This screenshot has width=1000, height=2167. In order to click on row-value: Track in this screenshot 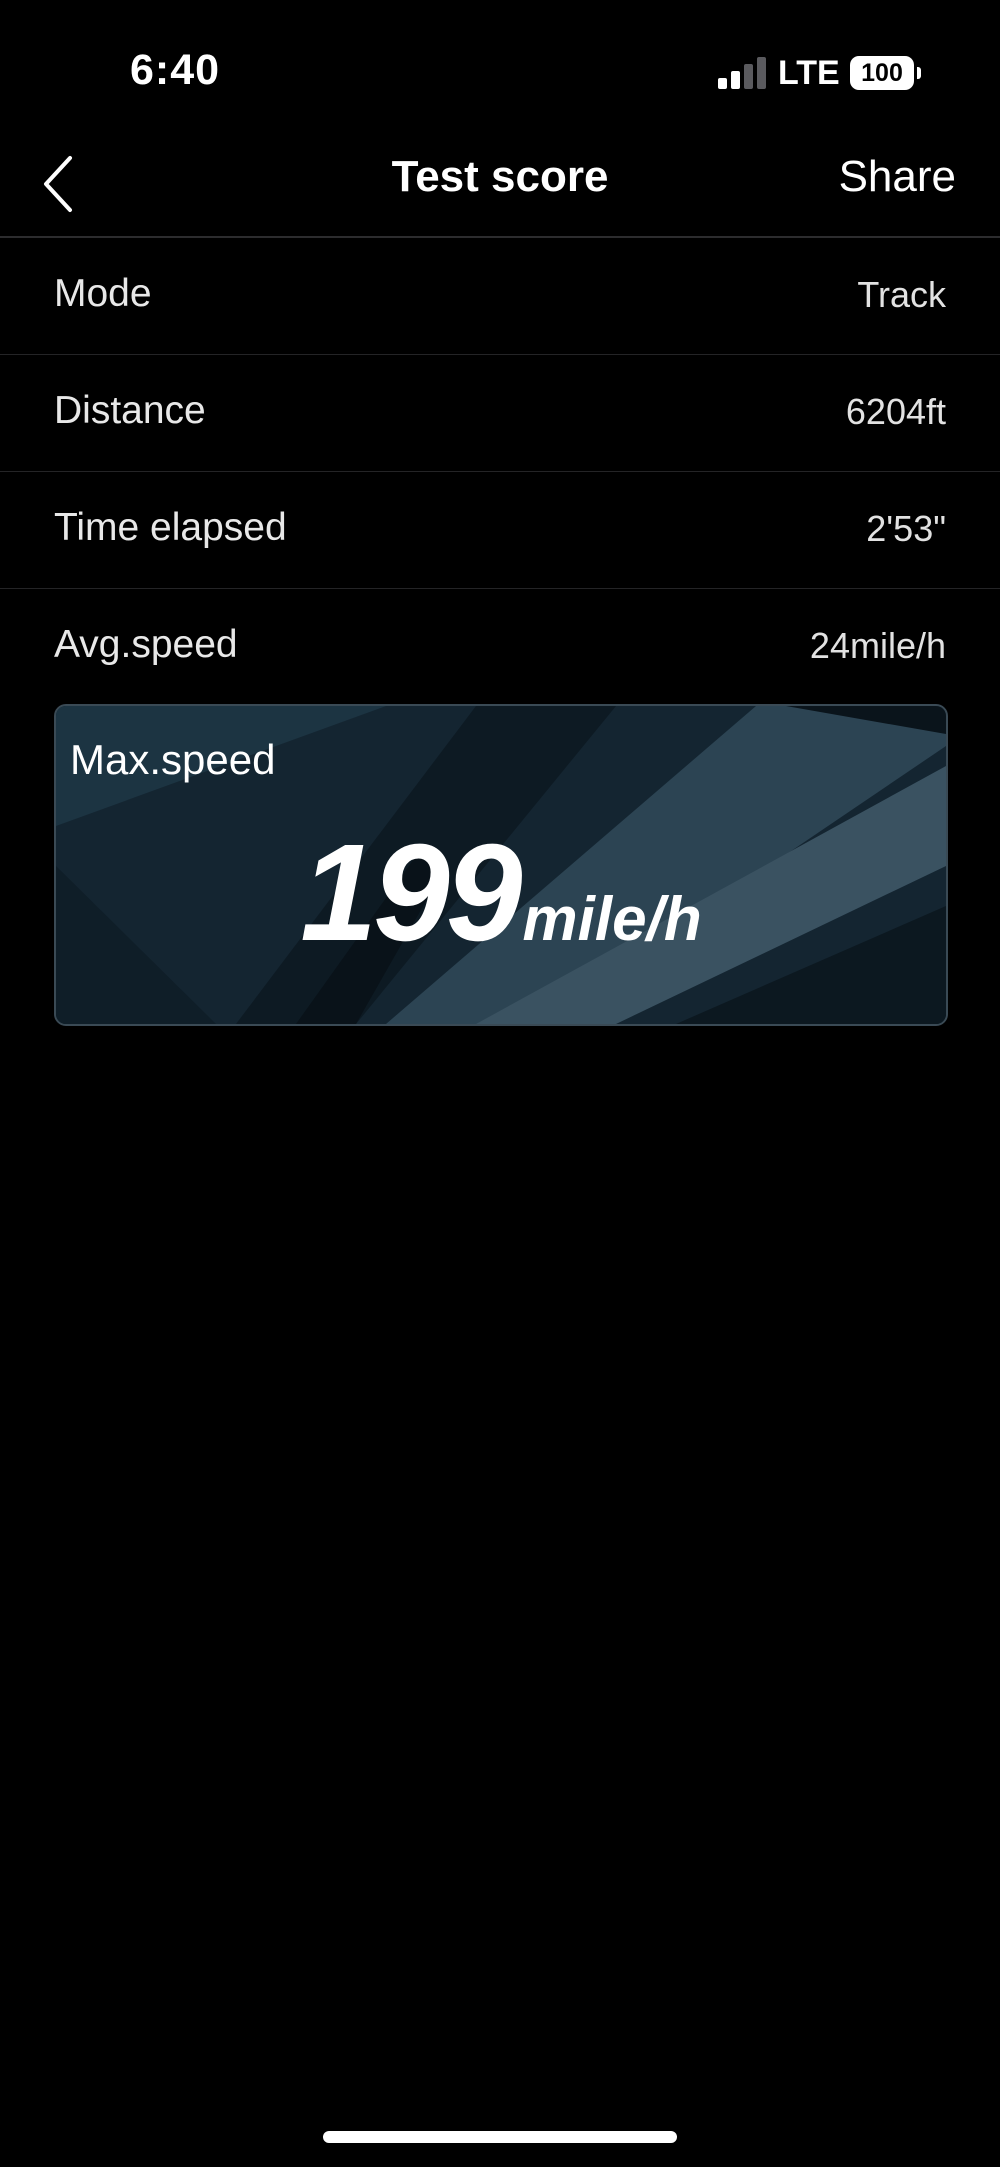, I will do `click(901, 294)`.